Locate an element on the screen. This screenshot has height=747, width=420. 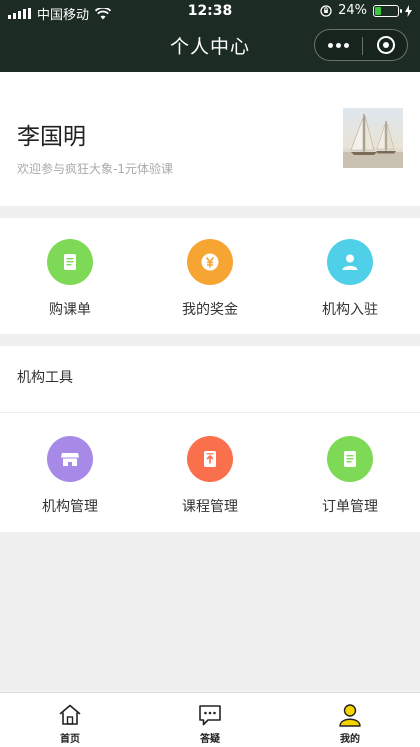
mini-program-capsule is located at coordinates (361, 45).